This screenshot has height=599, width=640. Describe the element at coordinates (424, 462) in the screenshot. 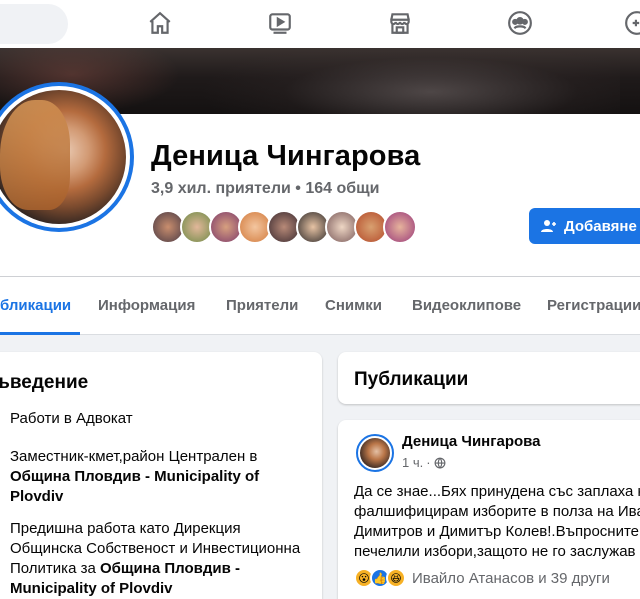

I see `post-meta: 1 ч. ·` at that location.